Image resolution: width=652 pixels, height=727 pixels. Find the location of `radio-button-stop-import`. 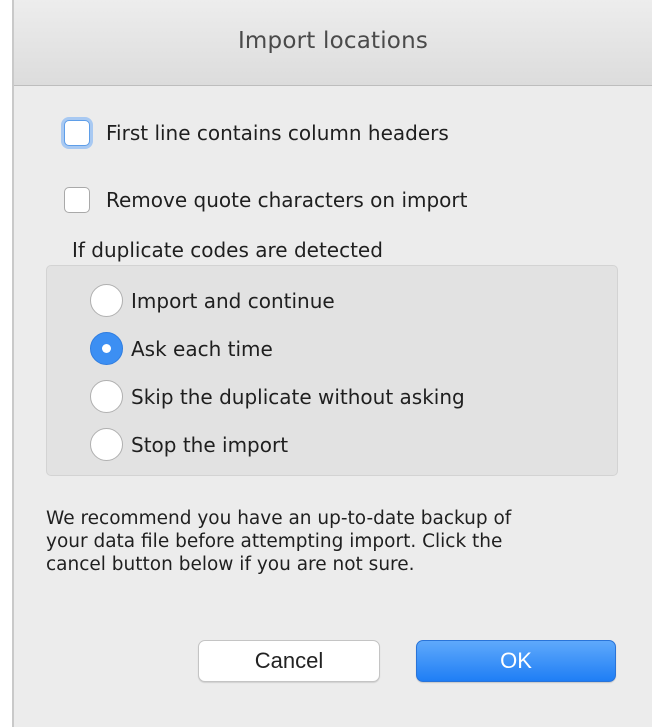

radio-button-stop-import is located at coordinates (106, 444).